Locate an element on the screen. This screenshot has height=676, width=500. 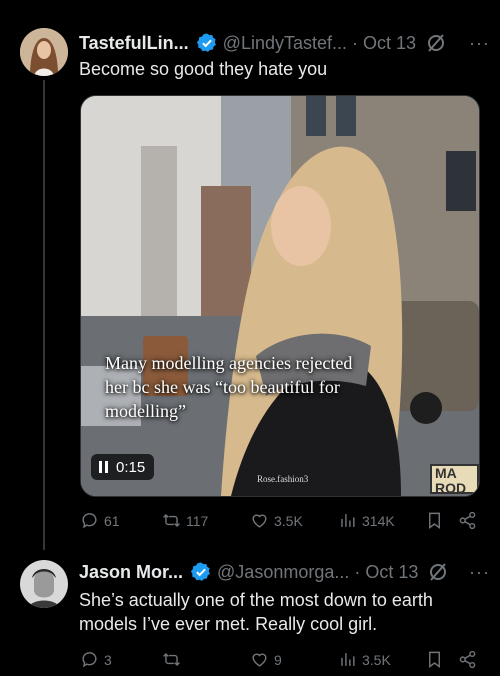
video-timer-pill: 0:15 is located at coordinates (123, 467).